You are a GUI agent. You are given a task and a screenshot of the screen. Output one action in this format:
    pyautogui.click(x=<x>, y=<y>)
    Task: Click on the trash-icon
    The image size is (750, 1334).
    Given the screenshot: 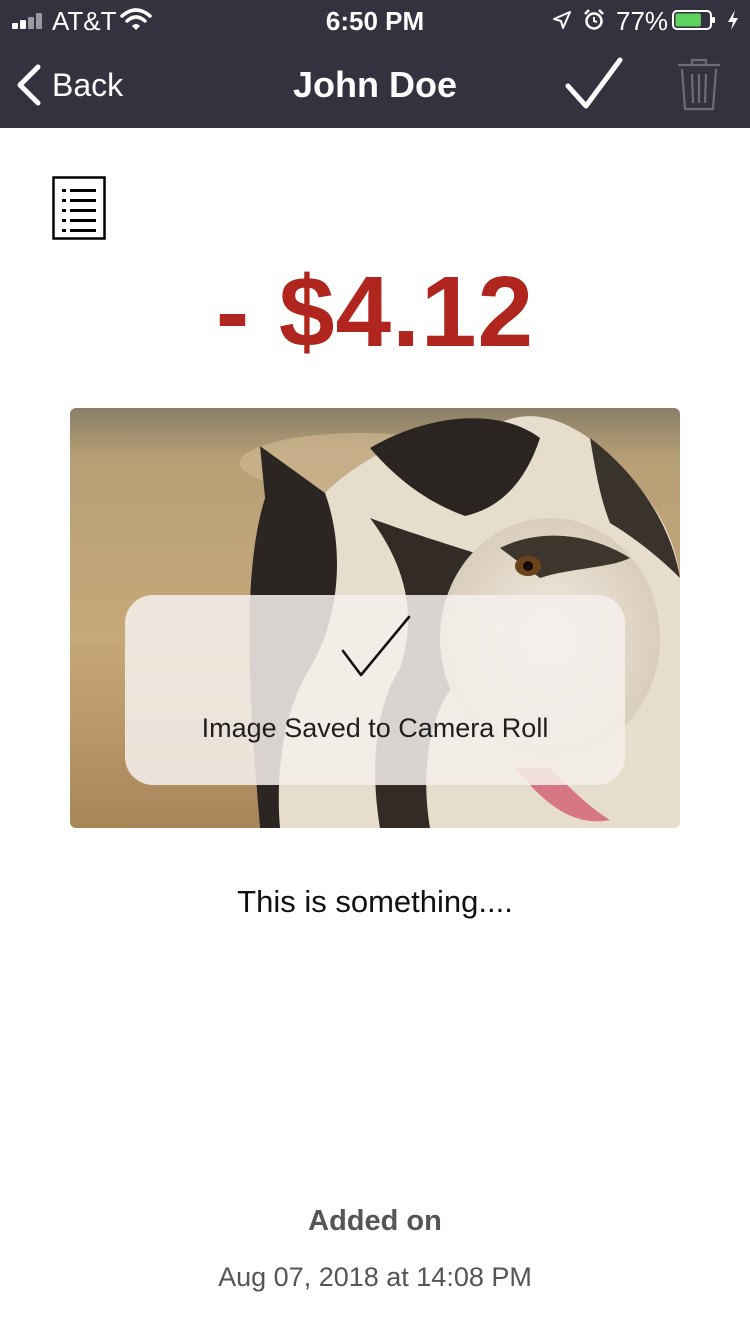 What is the action you would take?
    pyautogui.click(x=699, y=84)
    